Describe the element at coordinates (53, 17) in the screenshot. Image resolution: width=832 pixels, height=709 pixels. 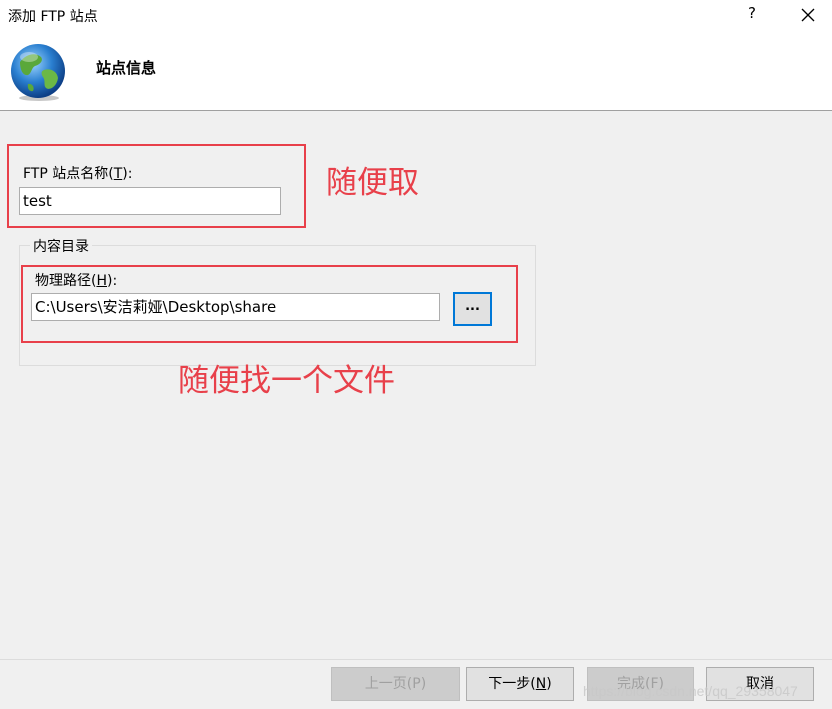
I see `window-title: 添加 FTP 站点` at that location.